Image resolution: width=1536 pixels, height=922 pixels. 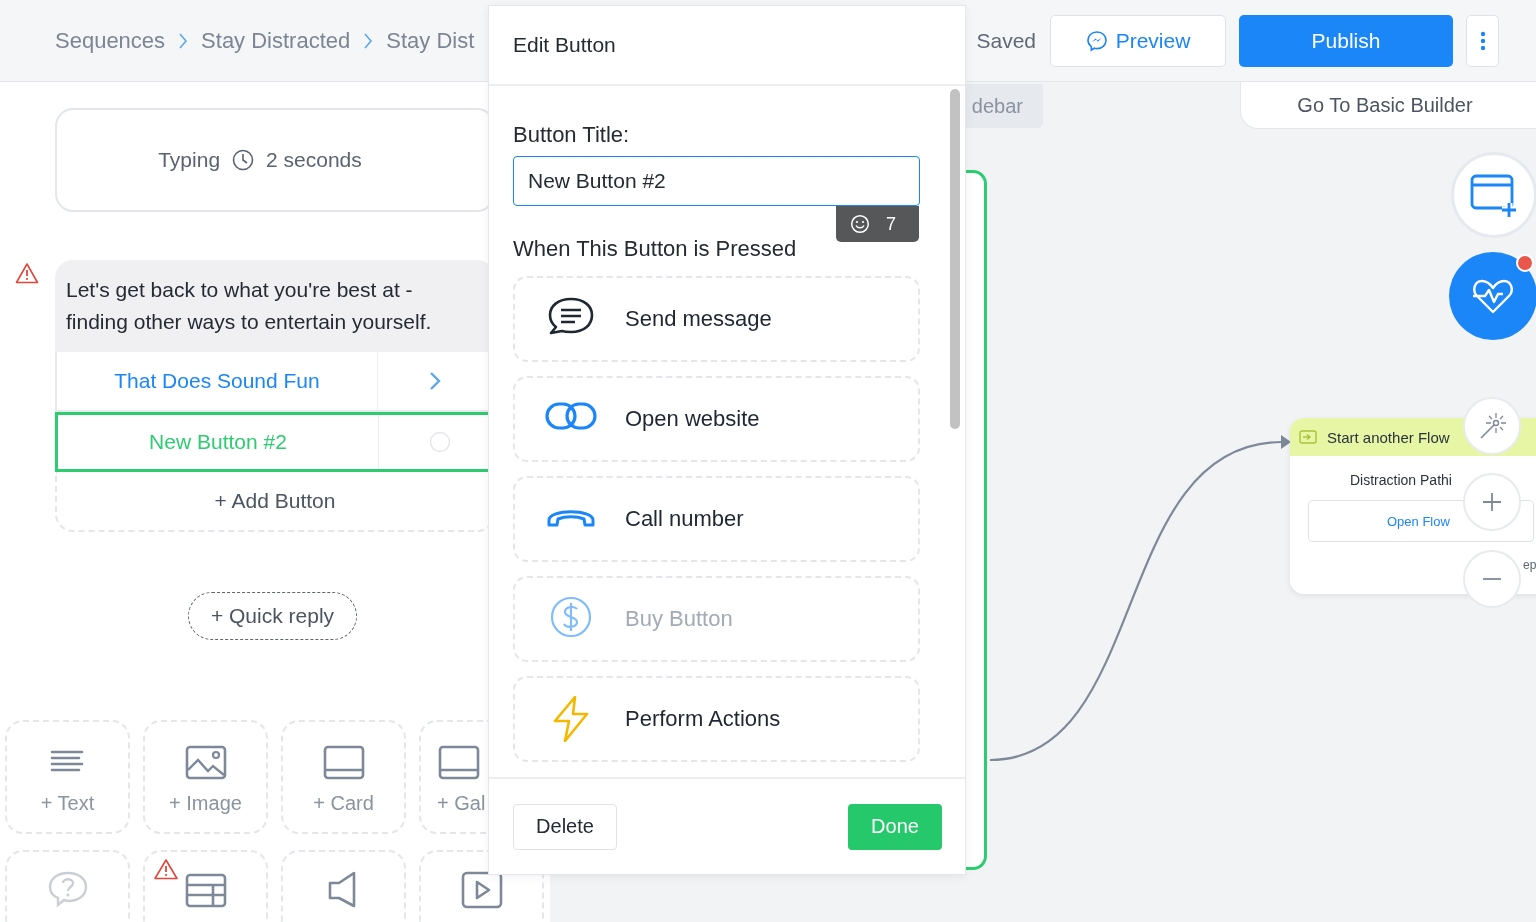 What do you see at coordinates (895, 826) in the screenshot?
I see `done-button: Done` at bounding box center [895, 826].